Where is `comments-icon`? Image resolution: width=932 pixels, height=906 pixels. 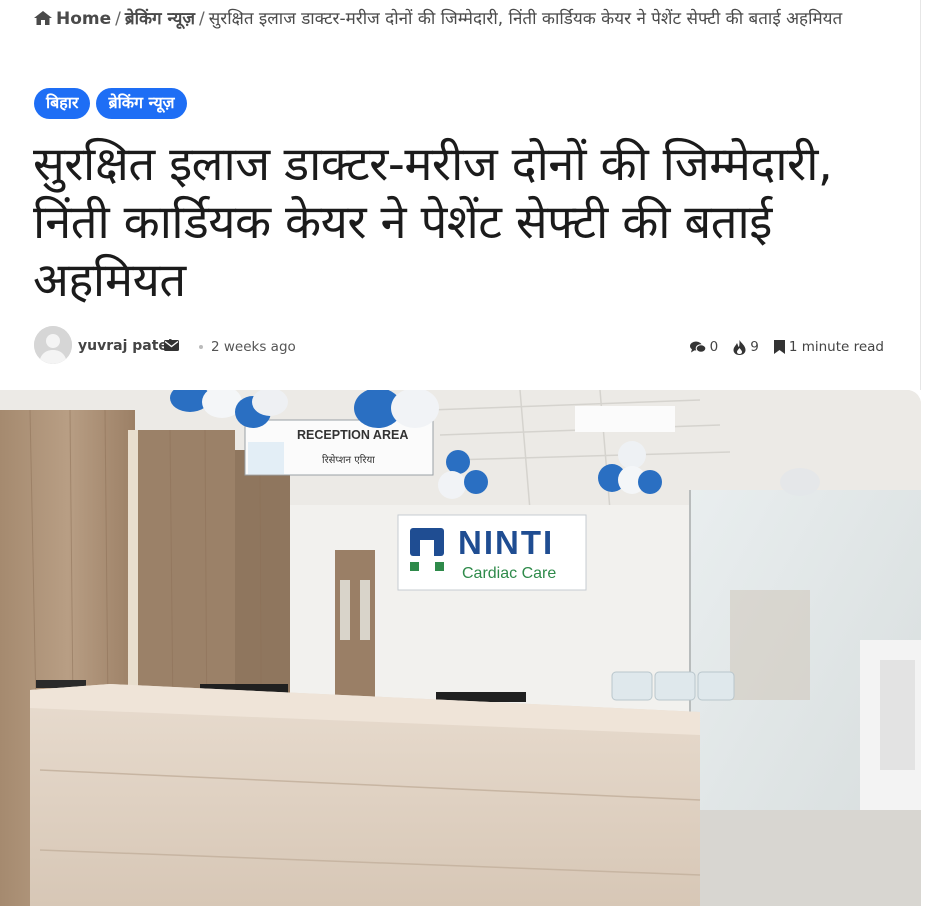 comments-icon is located at coordinates (697, 347).